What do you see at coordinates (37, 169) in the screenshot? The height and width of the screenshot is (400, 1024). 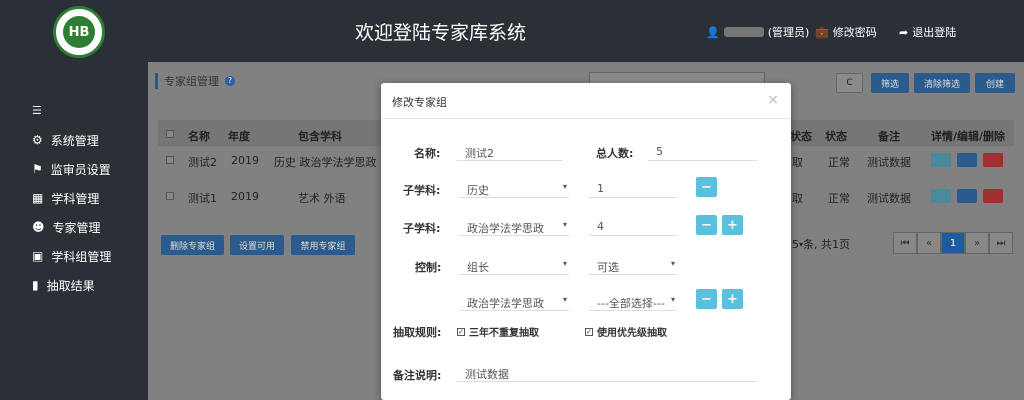 I see `tag-icon: ⚑` at bounding box center [37, 169].